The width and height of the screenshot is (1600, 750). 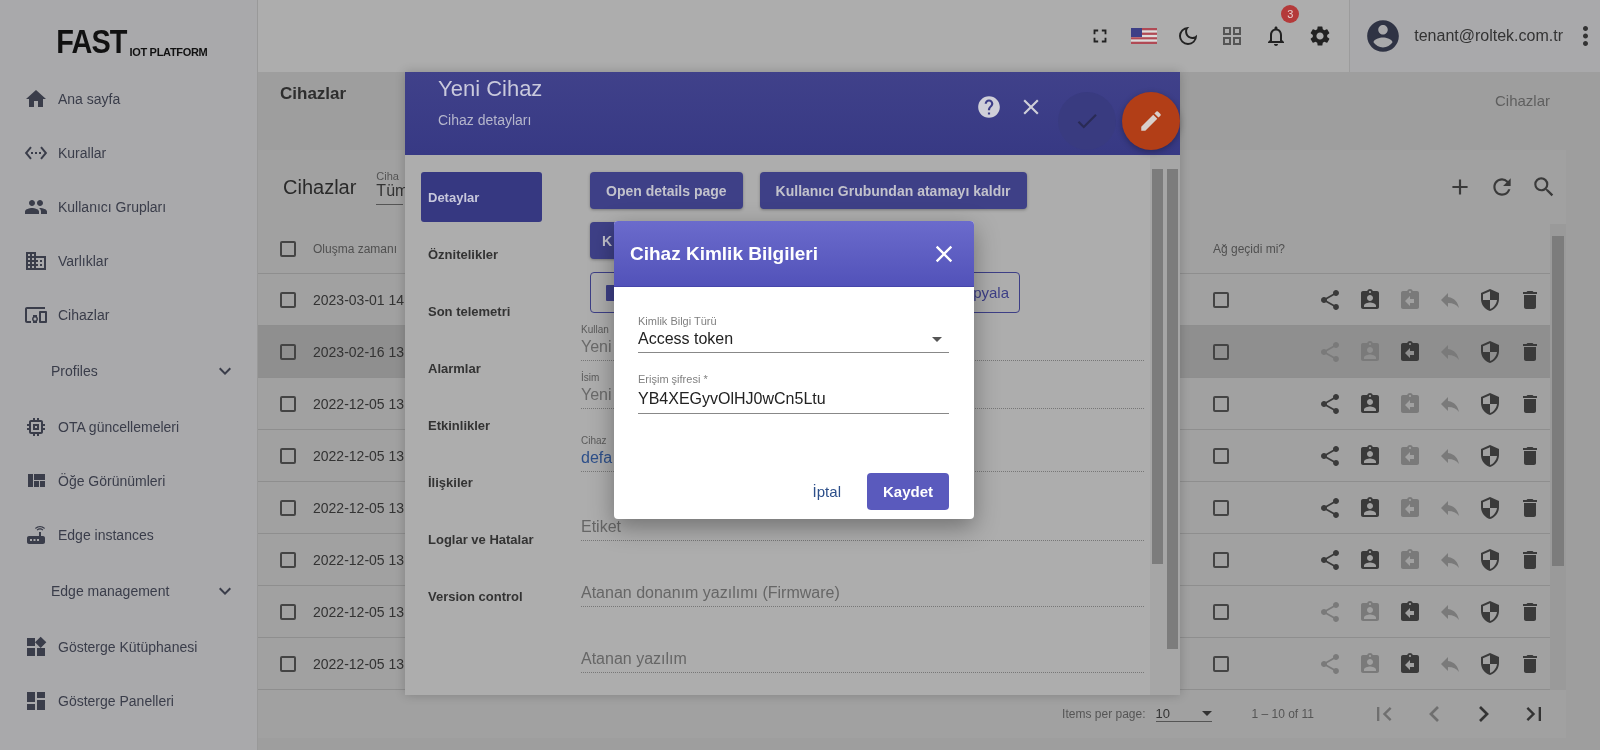 I want to click on filter-label: Ciha, so click(x=388, y=175).